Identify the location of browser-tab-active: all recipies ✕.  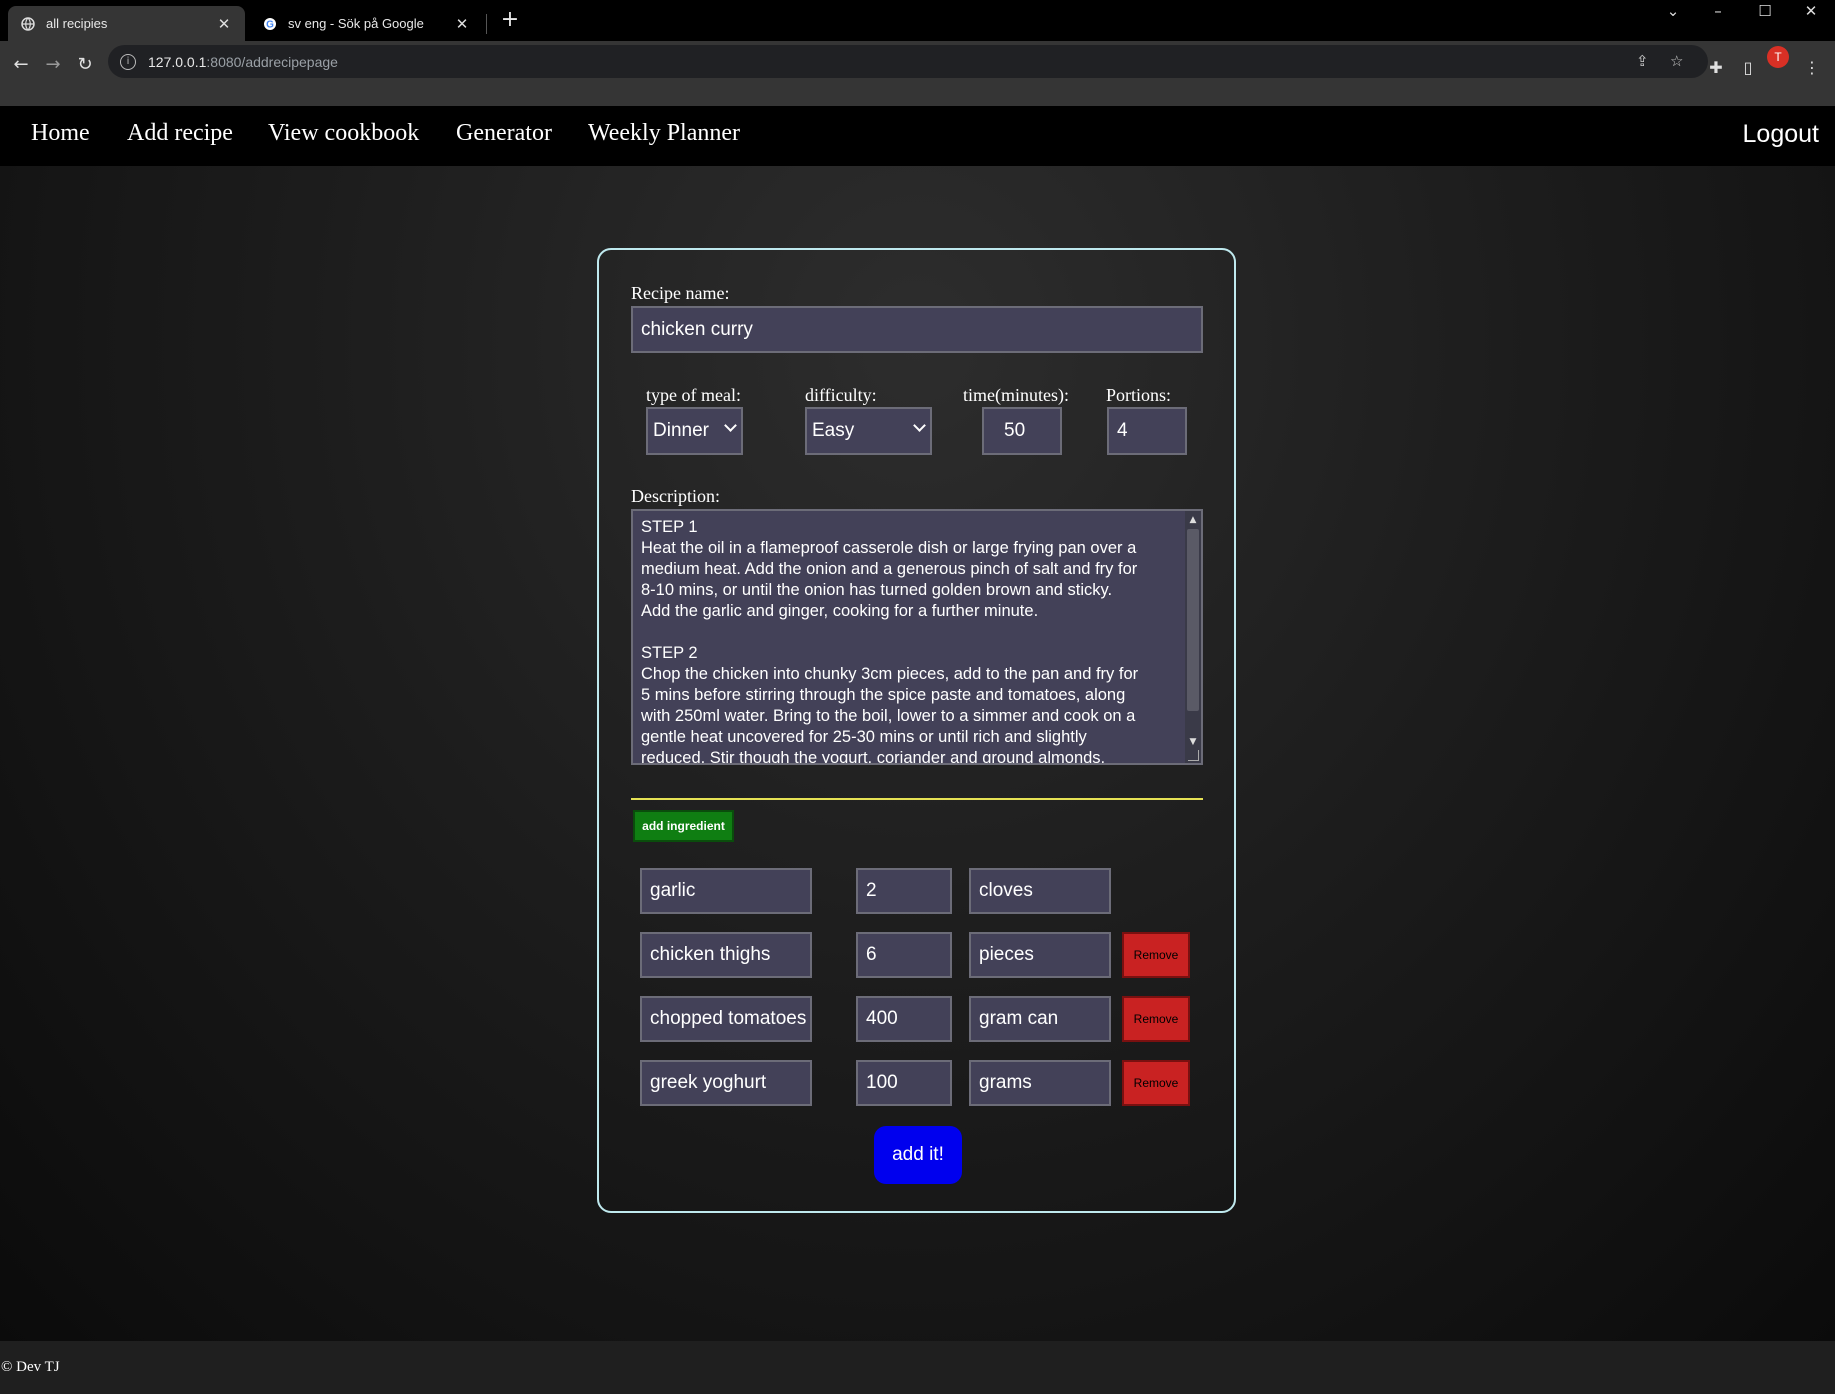
(126, 23).